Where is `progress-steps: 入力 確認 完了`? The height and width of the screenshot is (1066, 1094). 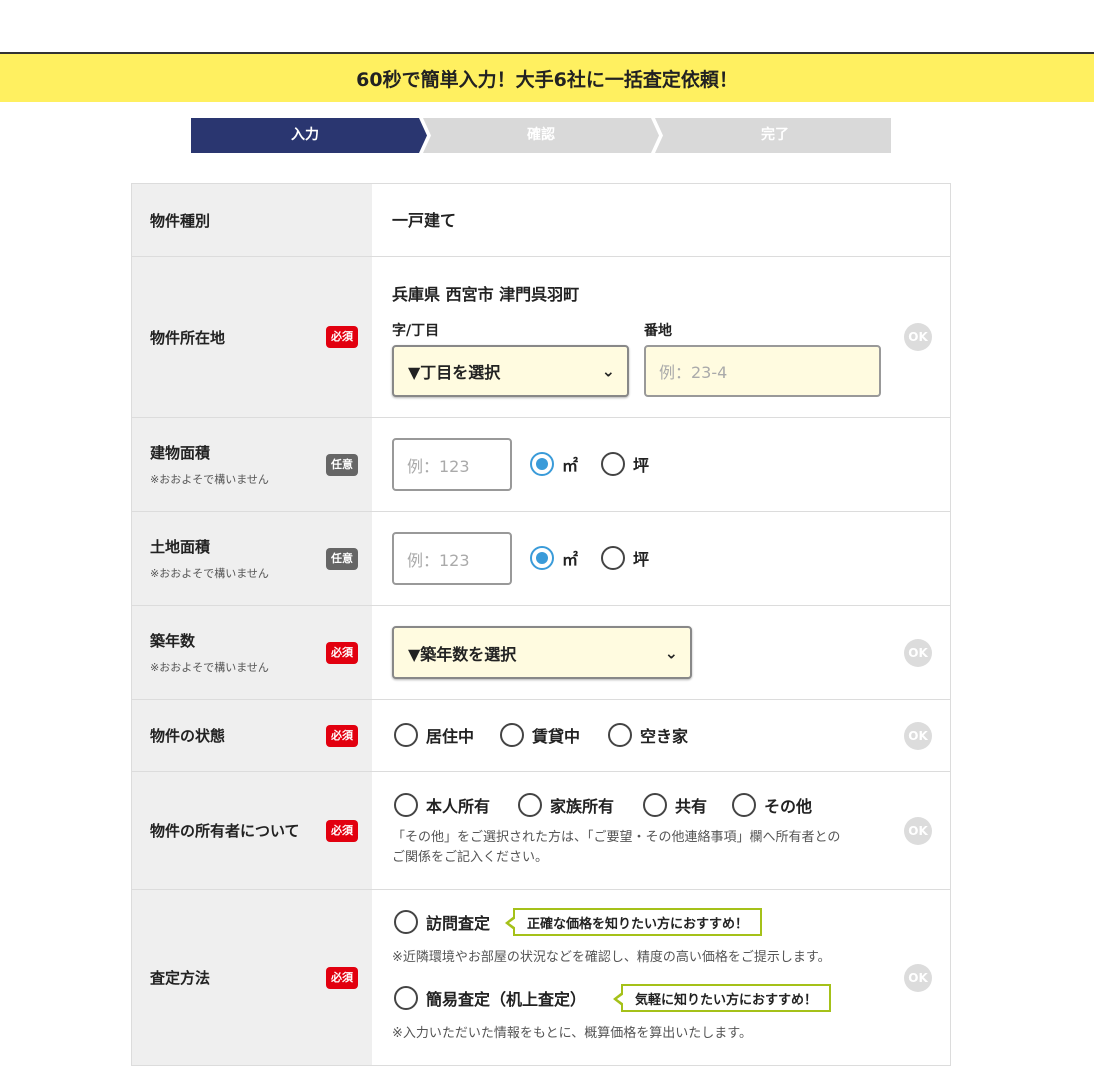
progress-steps: 入力 確認 完了 is located at coordinates (541, 135).